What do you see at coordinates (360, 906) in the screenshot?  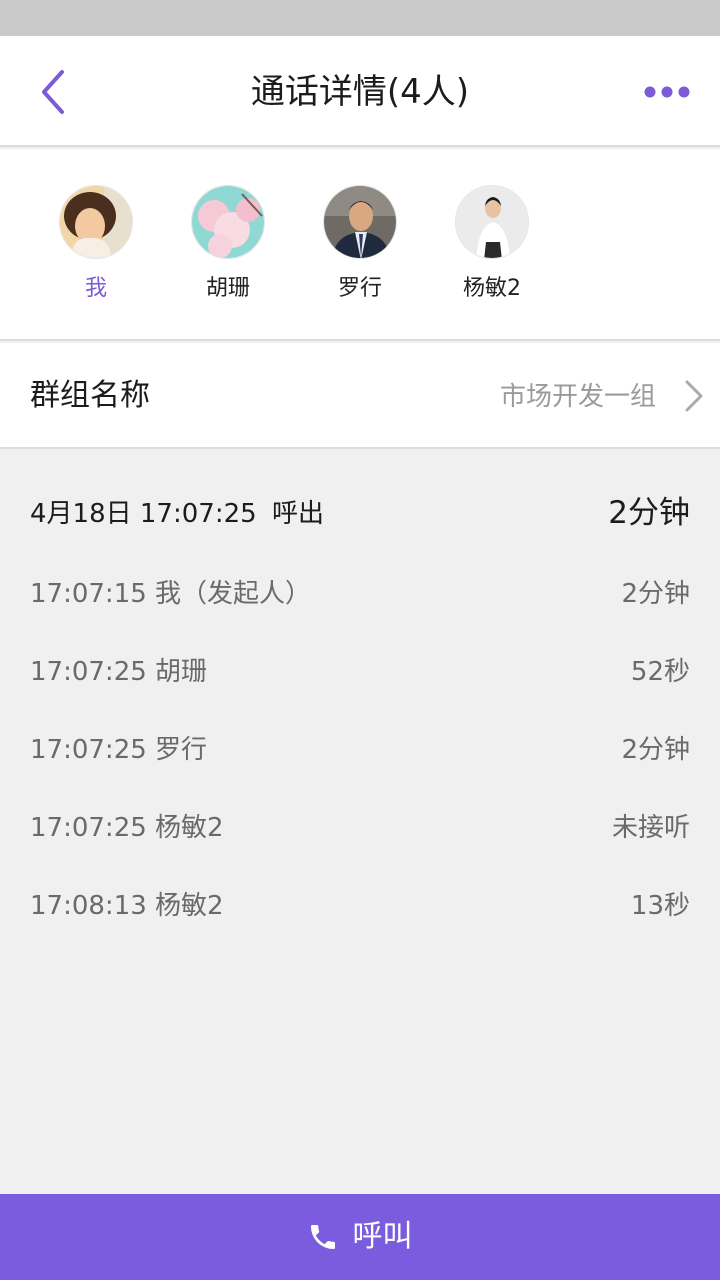 I see `call-log-row: 17:08:13 杨敏2 13秒` at bounding box center [360, 906].